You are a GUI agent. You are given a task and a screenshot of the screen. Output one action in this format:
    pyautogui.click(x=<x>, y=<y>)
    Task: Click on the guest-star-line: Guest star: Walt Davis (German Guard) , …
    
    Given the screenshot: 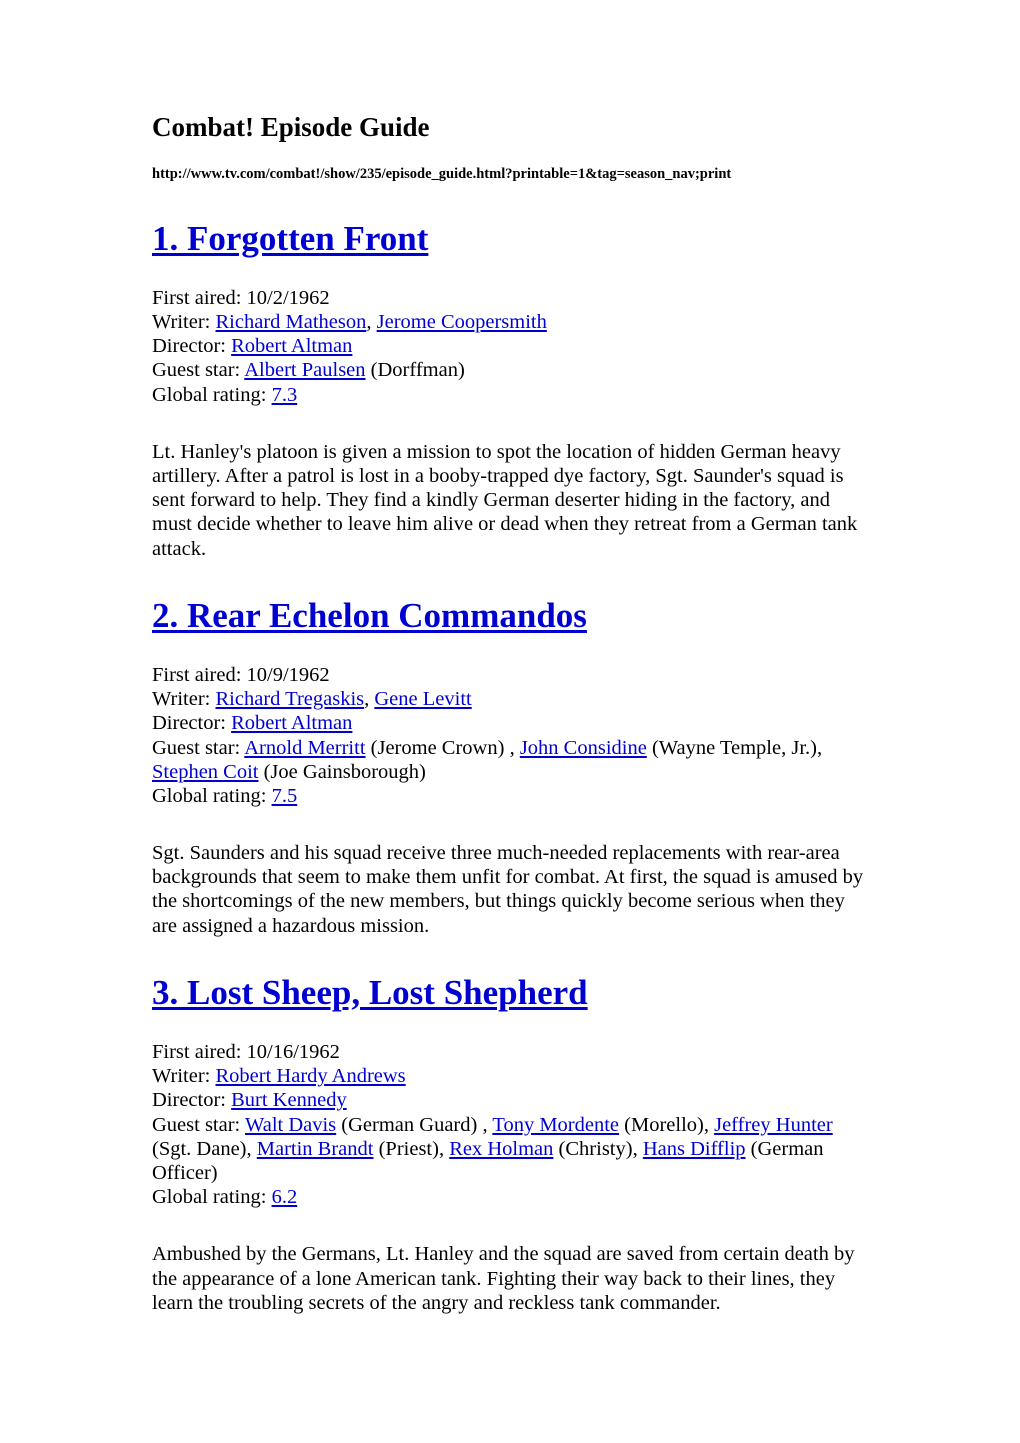 What is the action you would take?
    pyautogui.click(x=492, y=1149)
    